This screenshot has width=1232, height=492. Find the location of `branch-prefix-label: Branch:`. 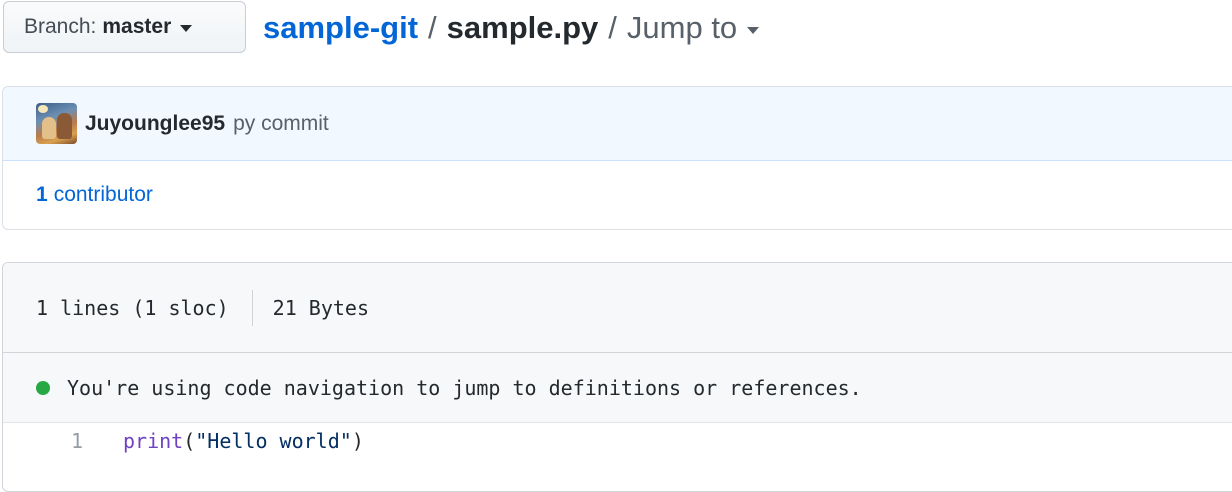

branch-prefix-label: Branch: is located at coordinates (60, 26).